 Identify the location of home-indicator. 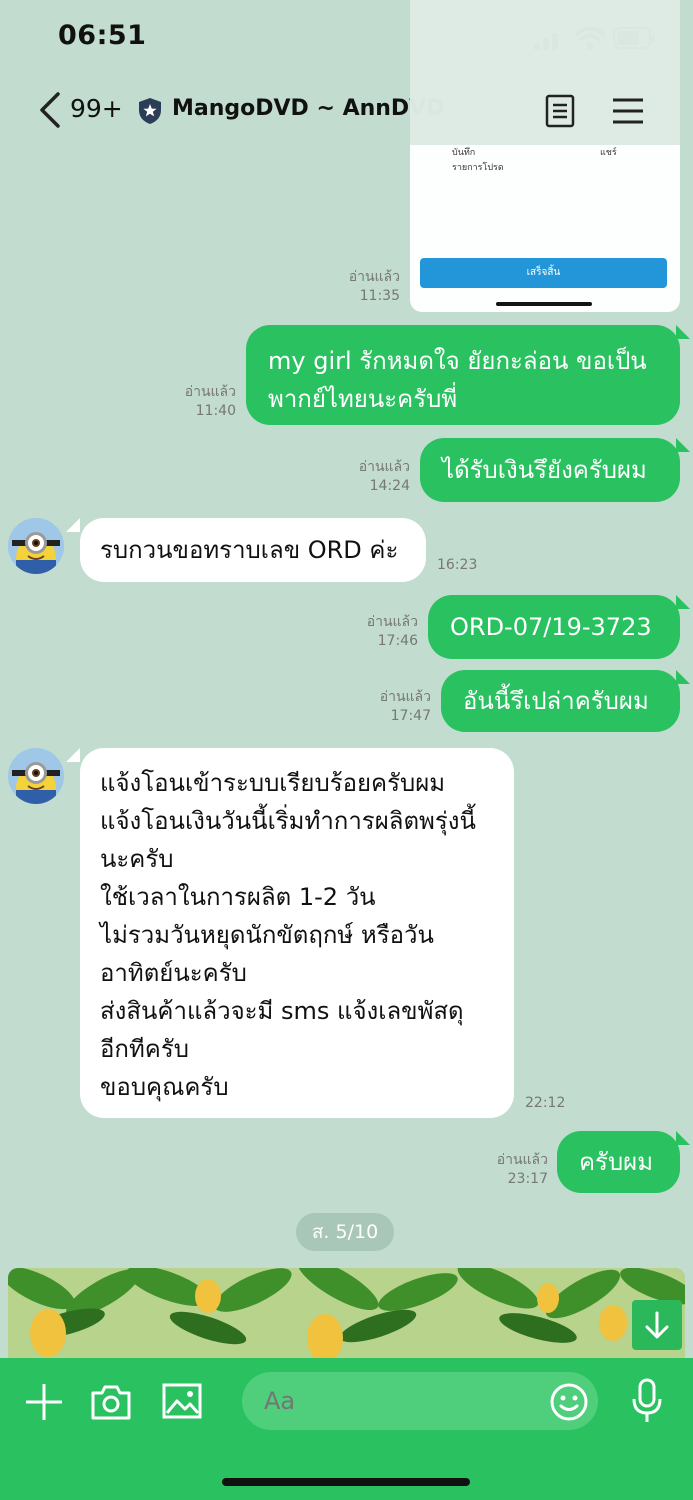
(346, 1482).